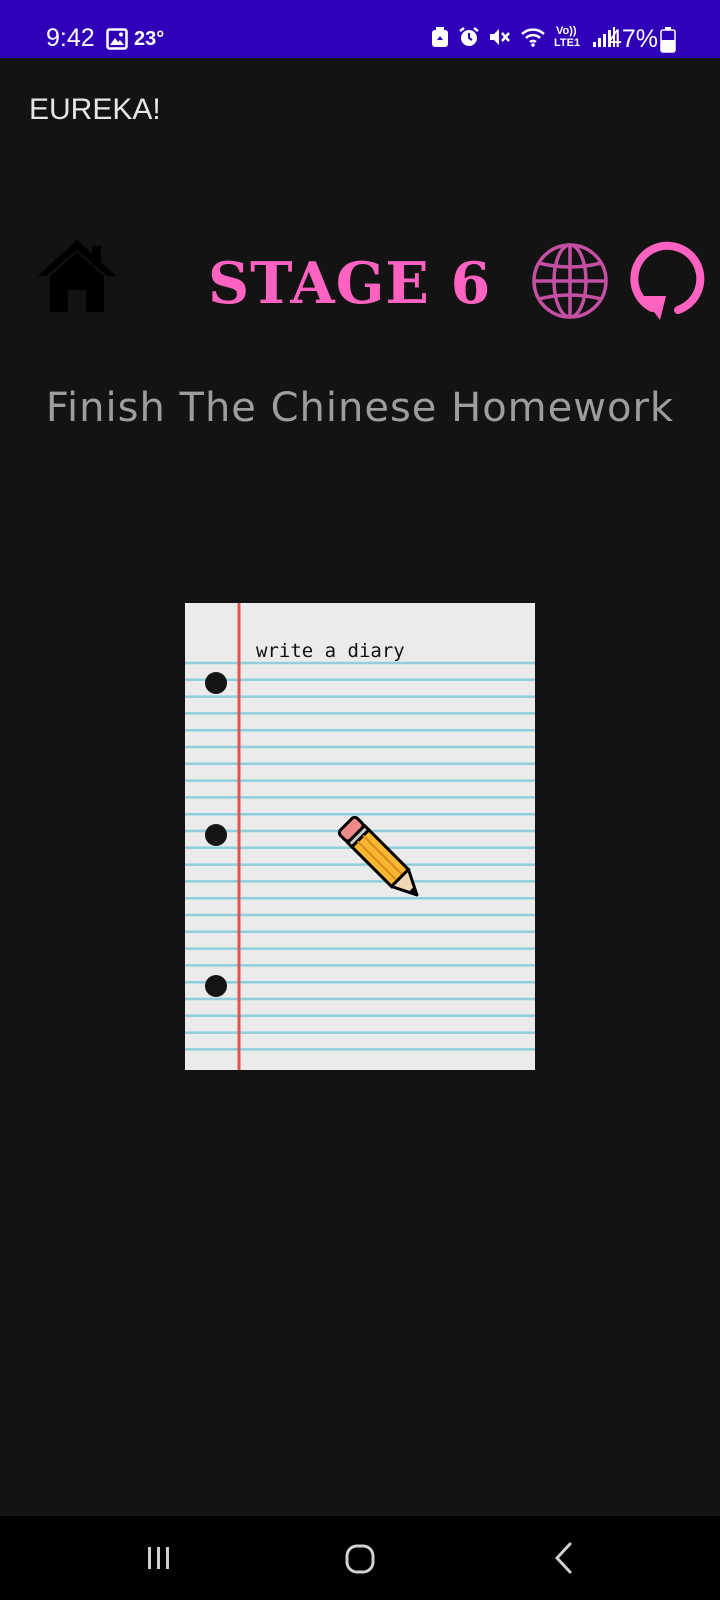 The width and height of the screenshot is (720, 1600). I want to click on recents-button, so click(159, 1558).